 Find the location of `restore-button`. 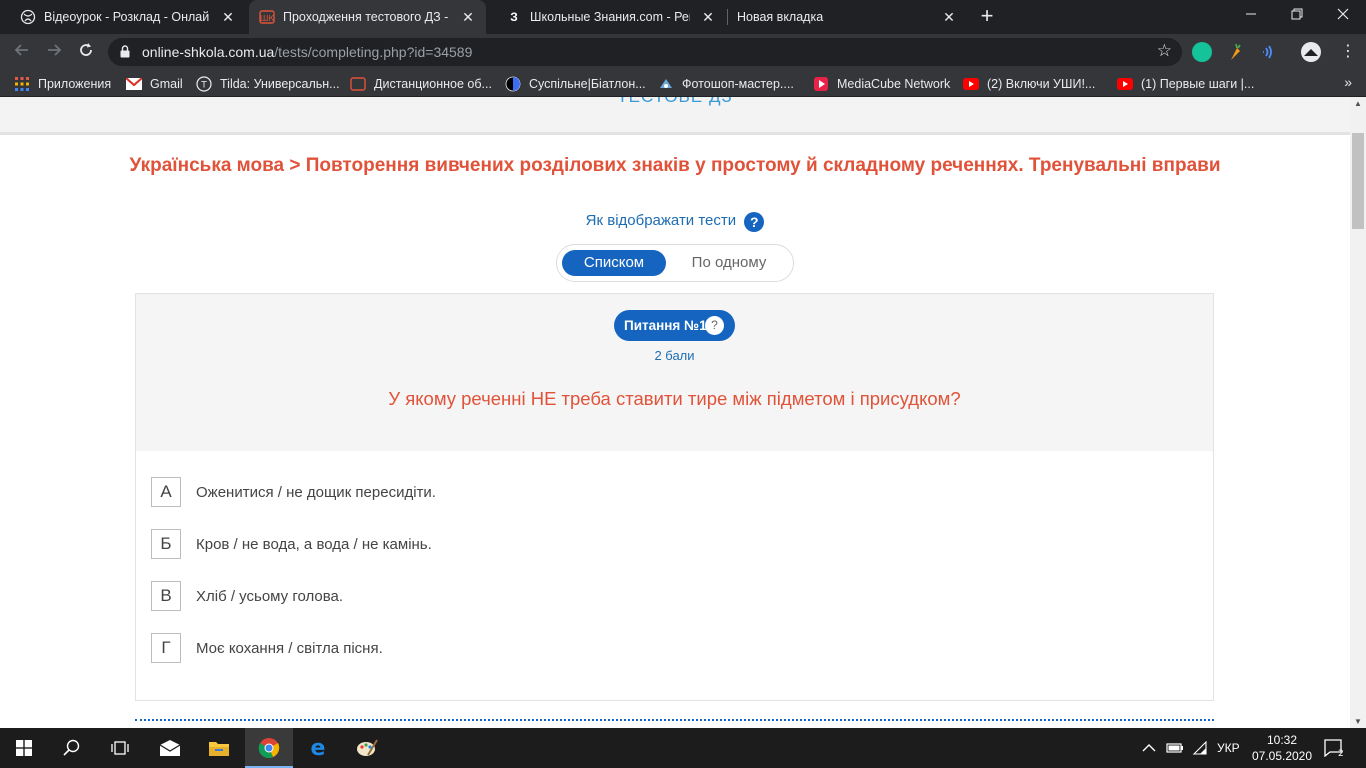

restore-button is located at coordinates (1297, 15).